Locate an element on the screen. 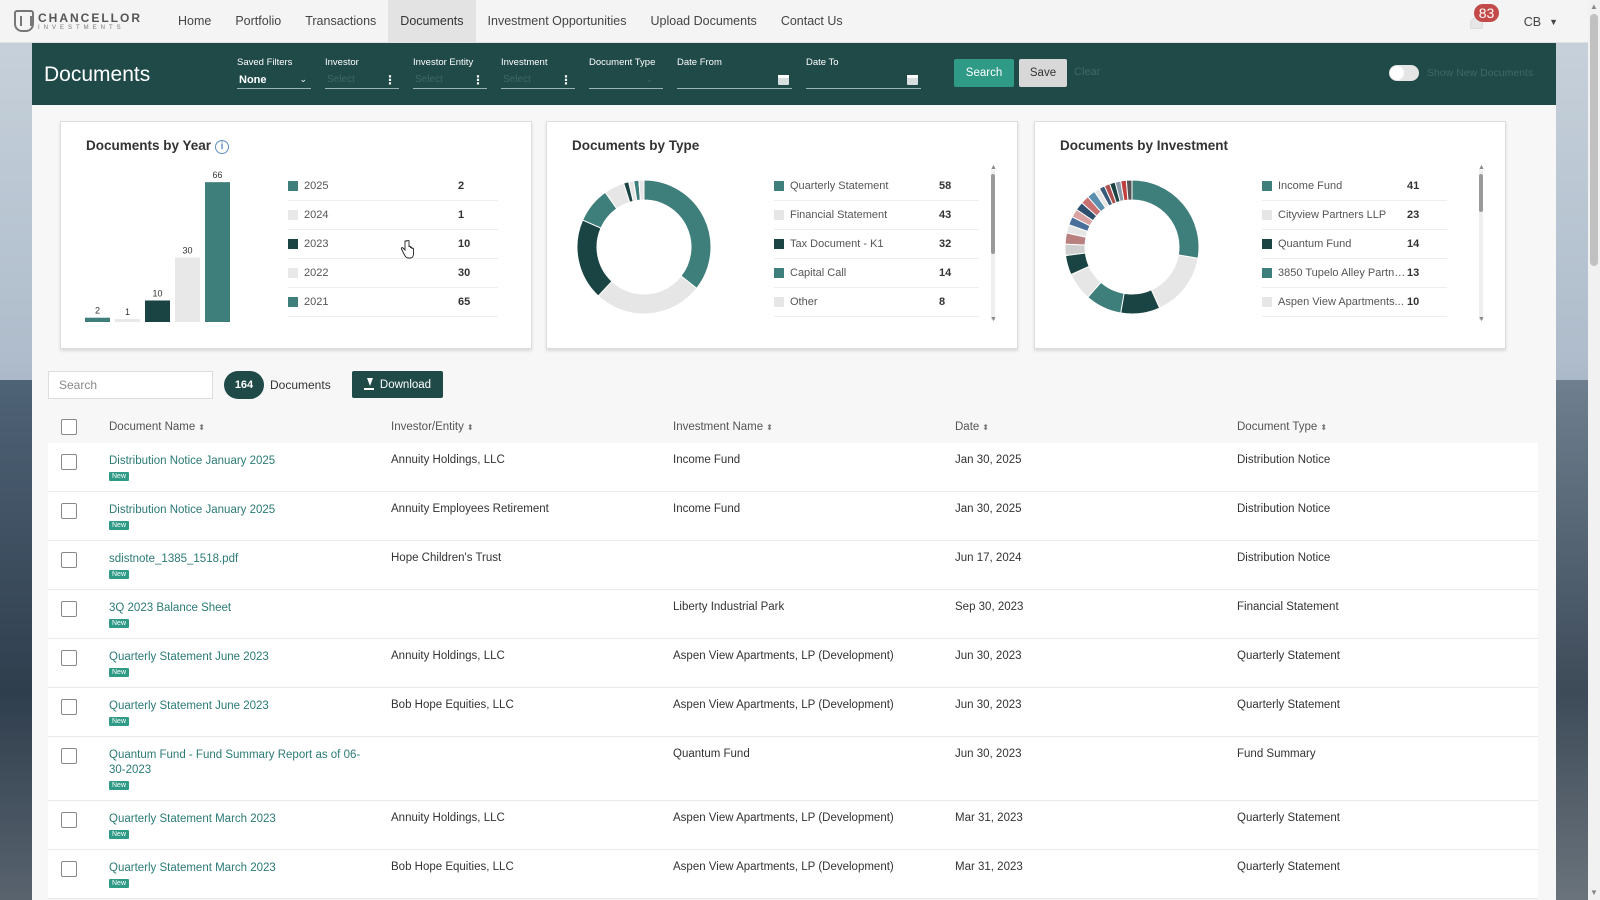 The height and width of the screenshot is (900, 1600). bar-2024 is located at coordinates (127, 320).